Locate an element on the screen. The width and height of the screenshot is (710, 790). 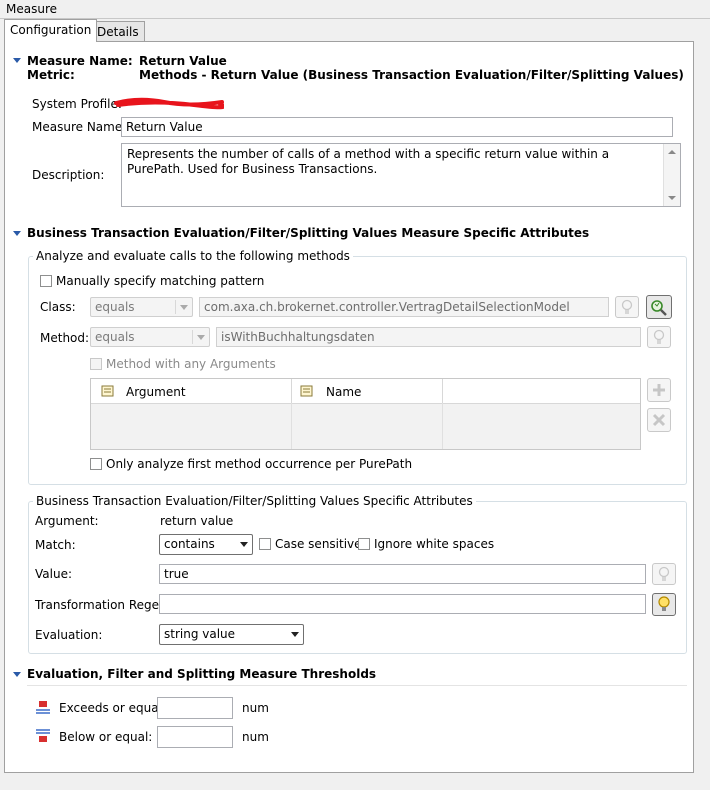
argument-value: return value is located at coordinates (197, 521).